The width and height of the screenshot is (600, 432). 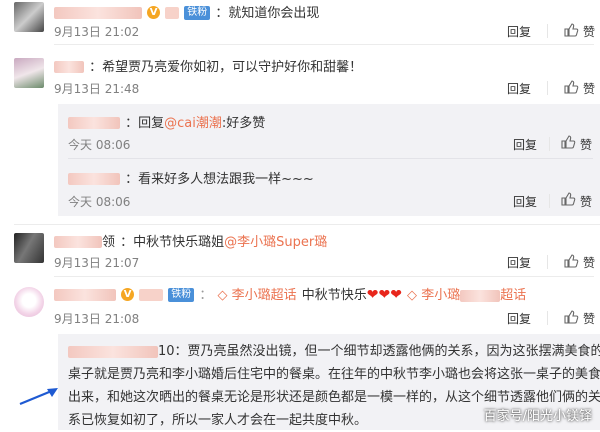 What do you see at coordinates (267, 13) in the screenshot?
I see `comment-text: ：就知道你会出现` at bounding box center [267, 13].